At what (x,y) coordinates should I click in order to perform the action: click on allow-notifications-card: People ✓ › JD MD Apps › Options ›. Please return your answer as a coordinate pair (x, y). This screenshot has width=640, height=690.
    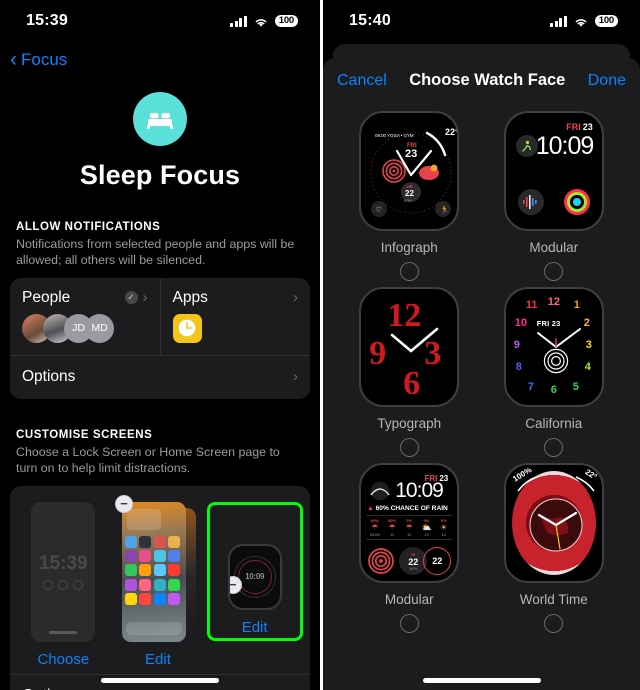
    Looking at the image, I should click on (160, 338).